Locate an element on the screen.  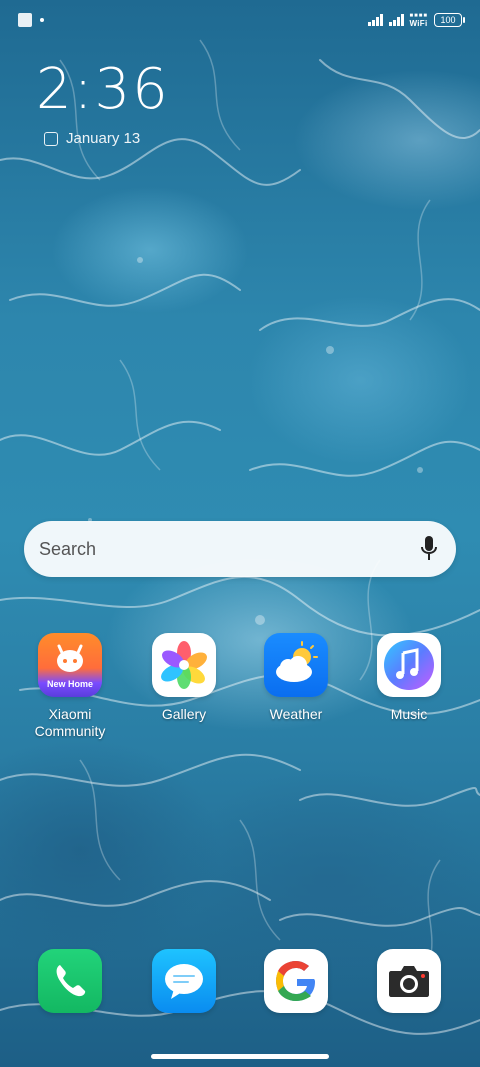
battery-level: 100 is located at coordinates (448, 20).